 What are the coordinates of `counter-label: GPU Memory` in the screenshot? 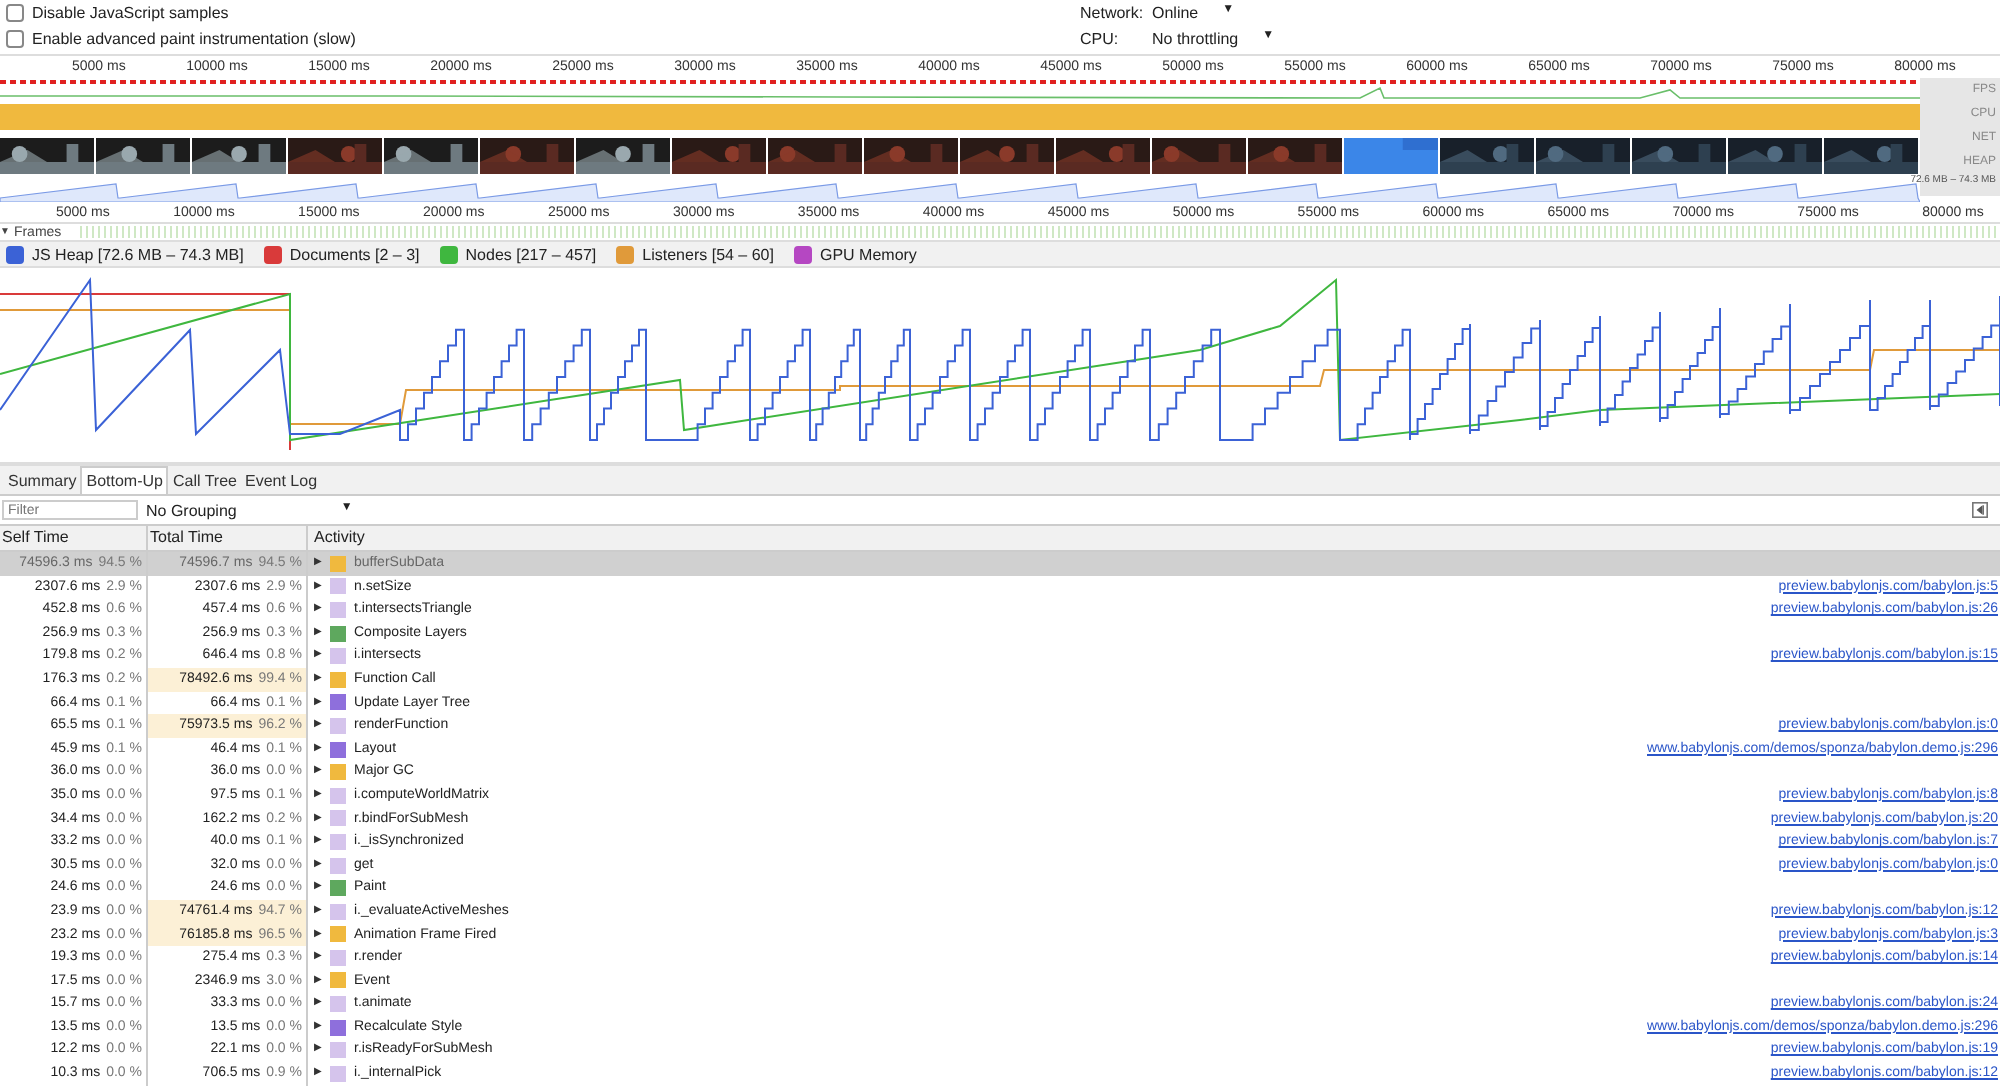 It's located at (868, 254).